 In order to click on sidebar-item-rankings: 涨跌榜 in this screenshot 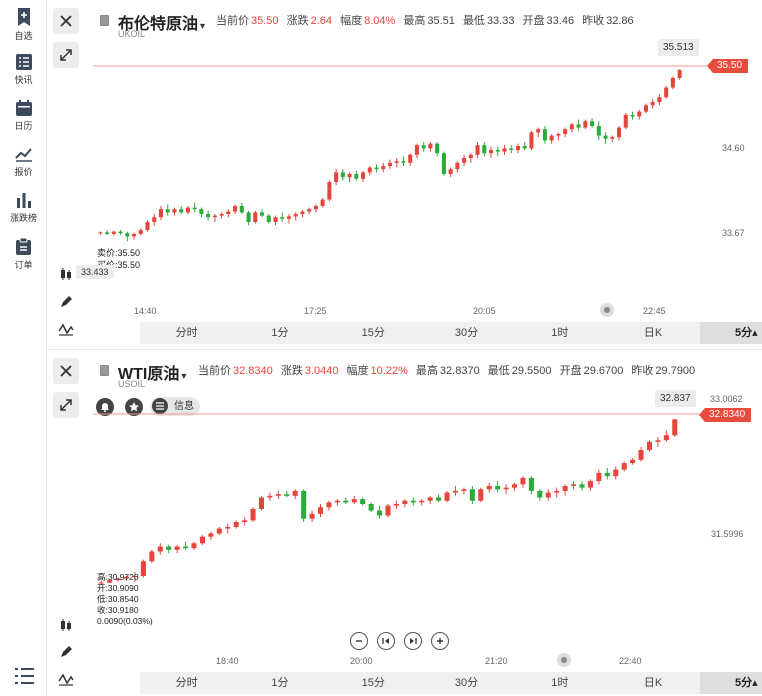, I will do `click(23, 215)`.